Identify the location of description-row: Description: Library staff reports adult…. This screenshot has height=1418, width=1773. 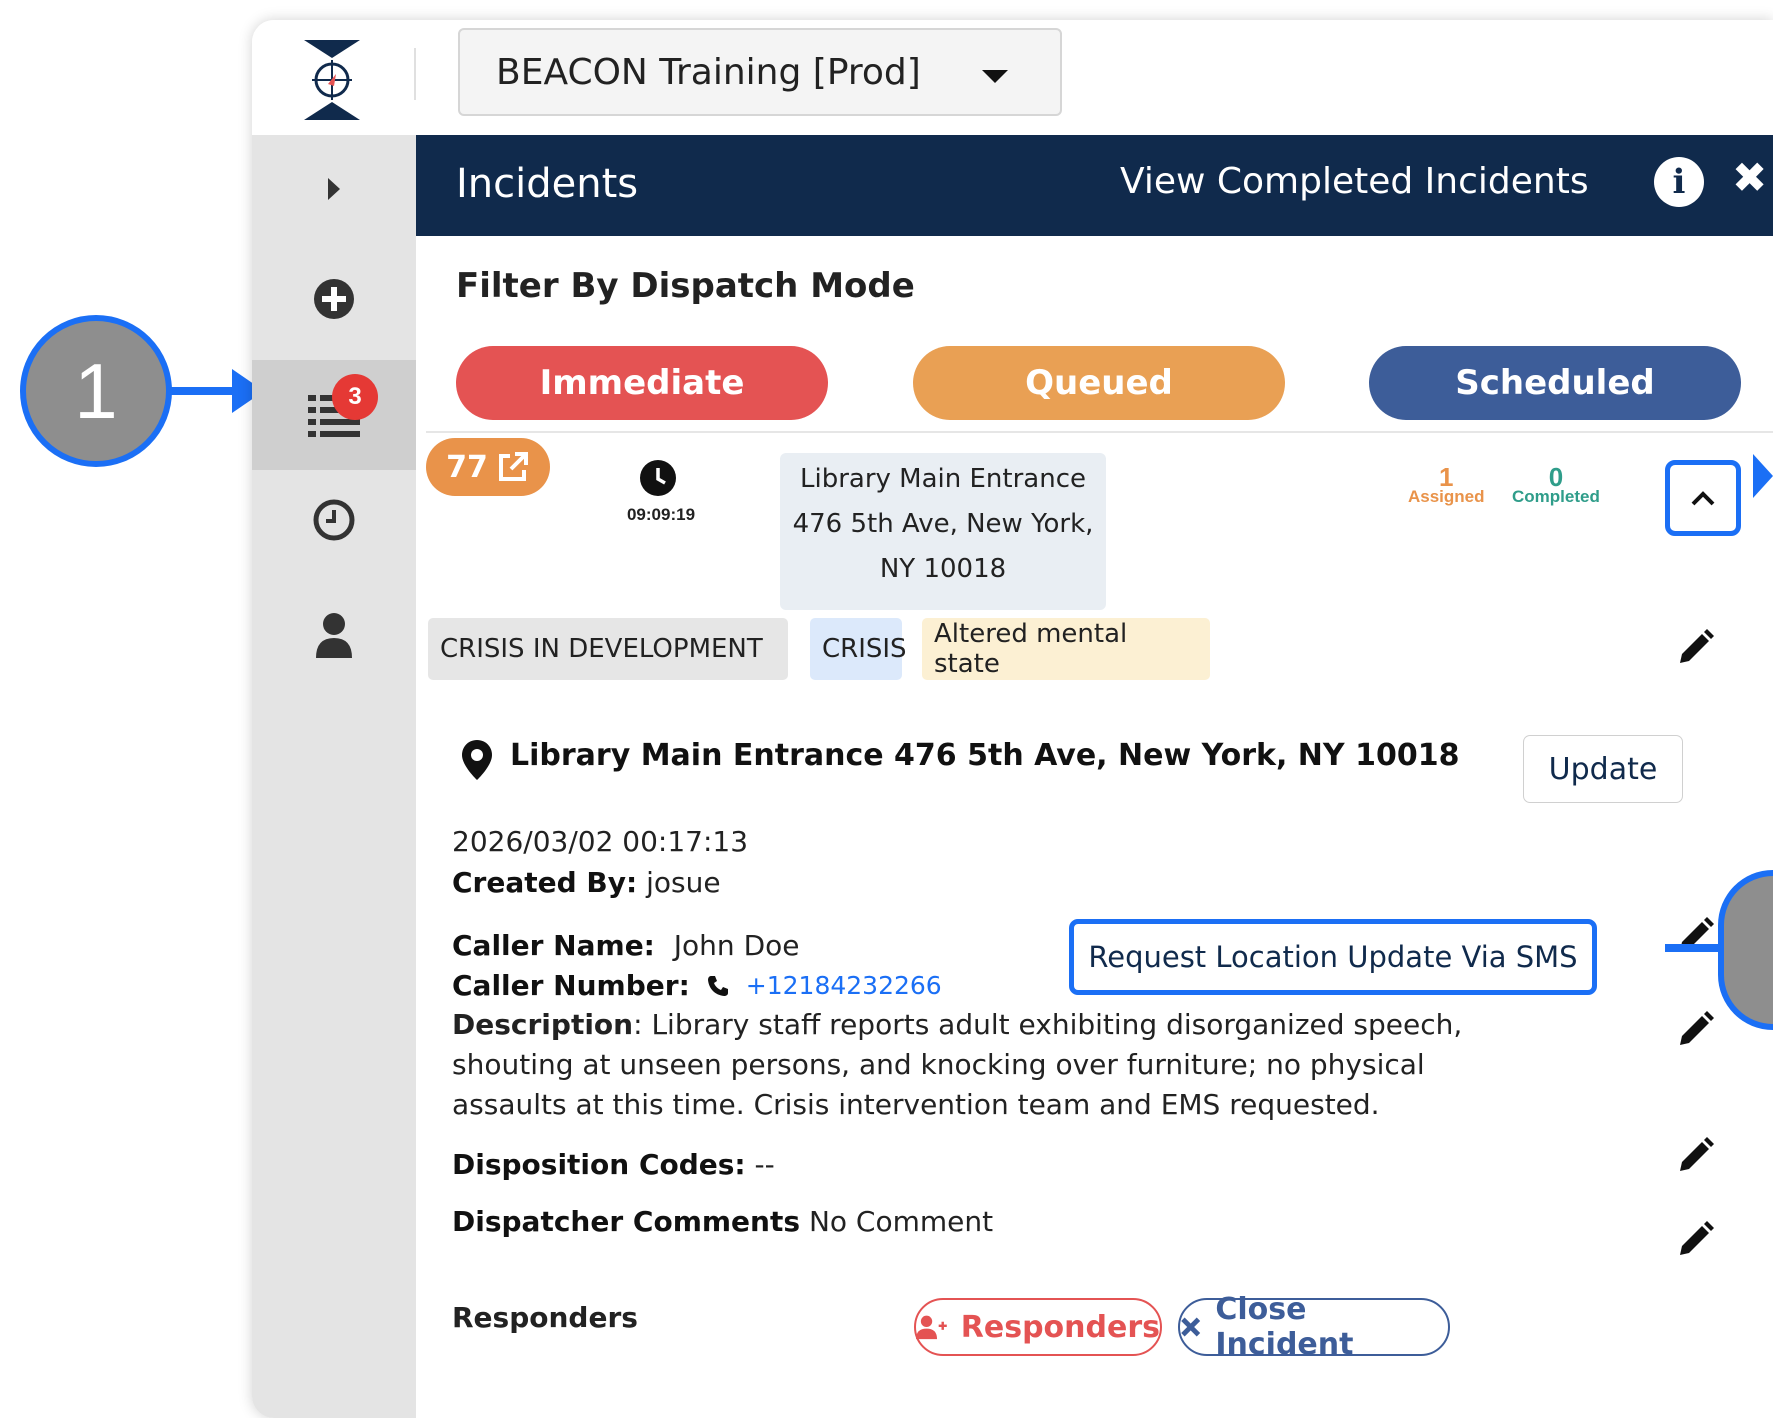
(957, 1064).